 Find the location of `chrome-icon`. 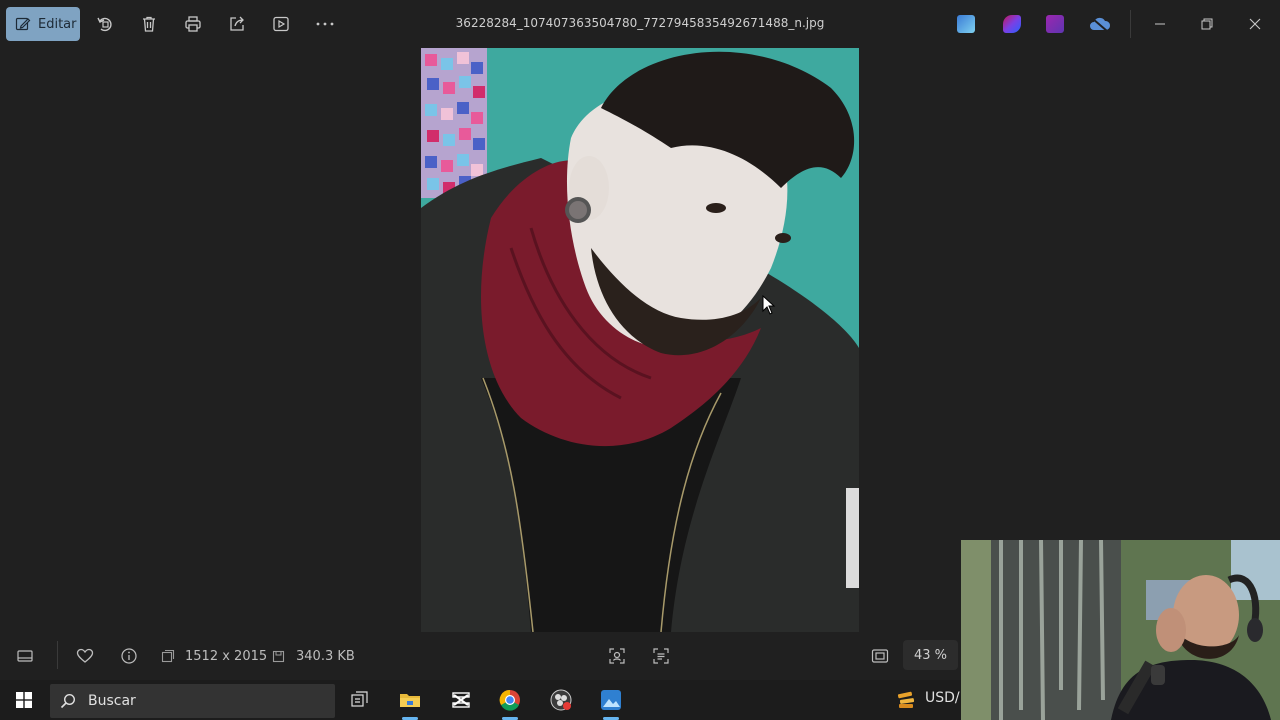

chrome-icon is located at coordinates (509, 700).